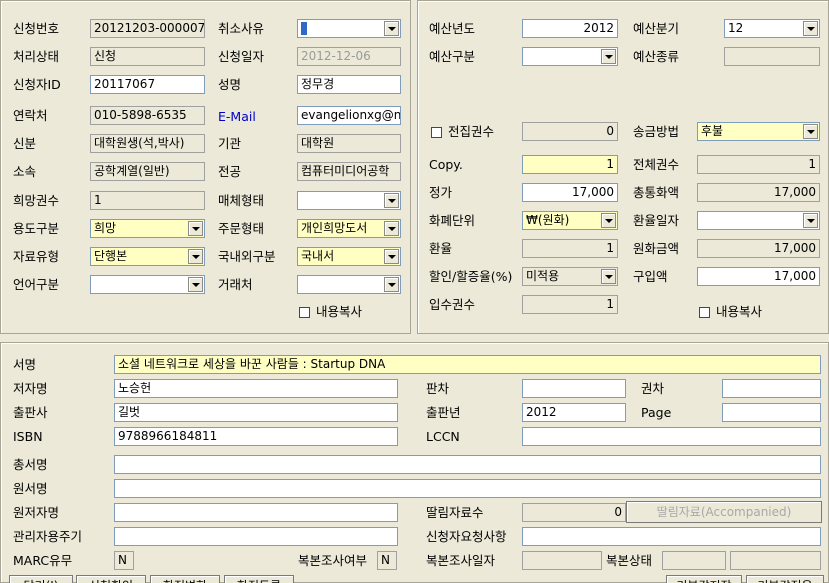 The width and height of the screenshot is (829, 583). Describe the element at coordinates (333, 560) in the screenshot. I see `dup-check-label: 복본조사여부` at that location.